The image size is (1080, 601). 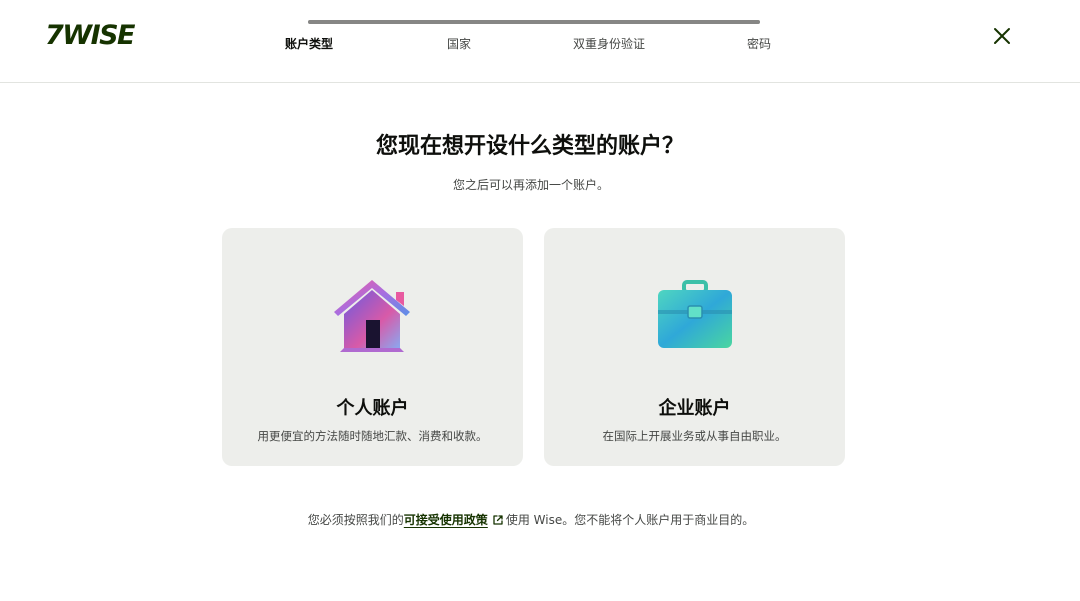 I want to click on personal-card-title: 个人账户, so click(x=372, y=408).